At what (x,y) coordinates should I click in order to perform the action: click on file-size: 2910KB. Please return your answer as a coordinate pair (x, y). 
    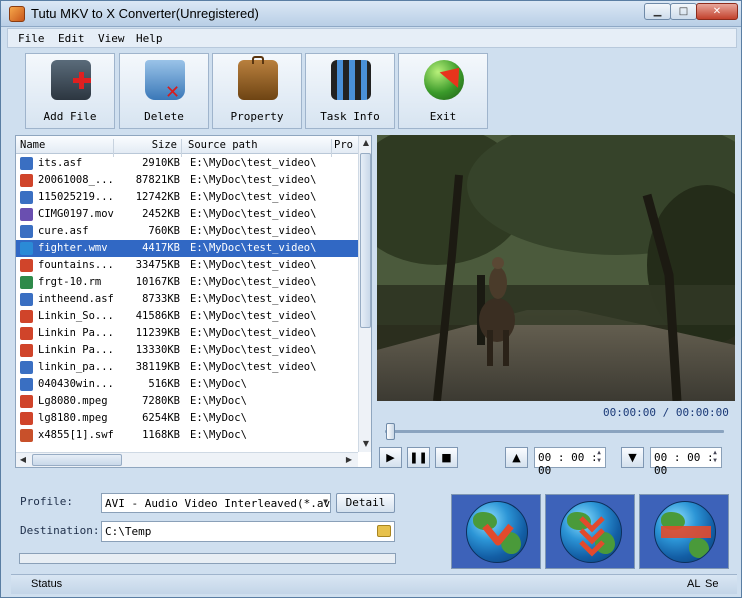
    Looking at the image, I should click on (161, 163).